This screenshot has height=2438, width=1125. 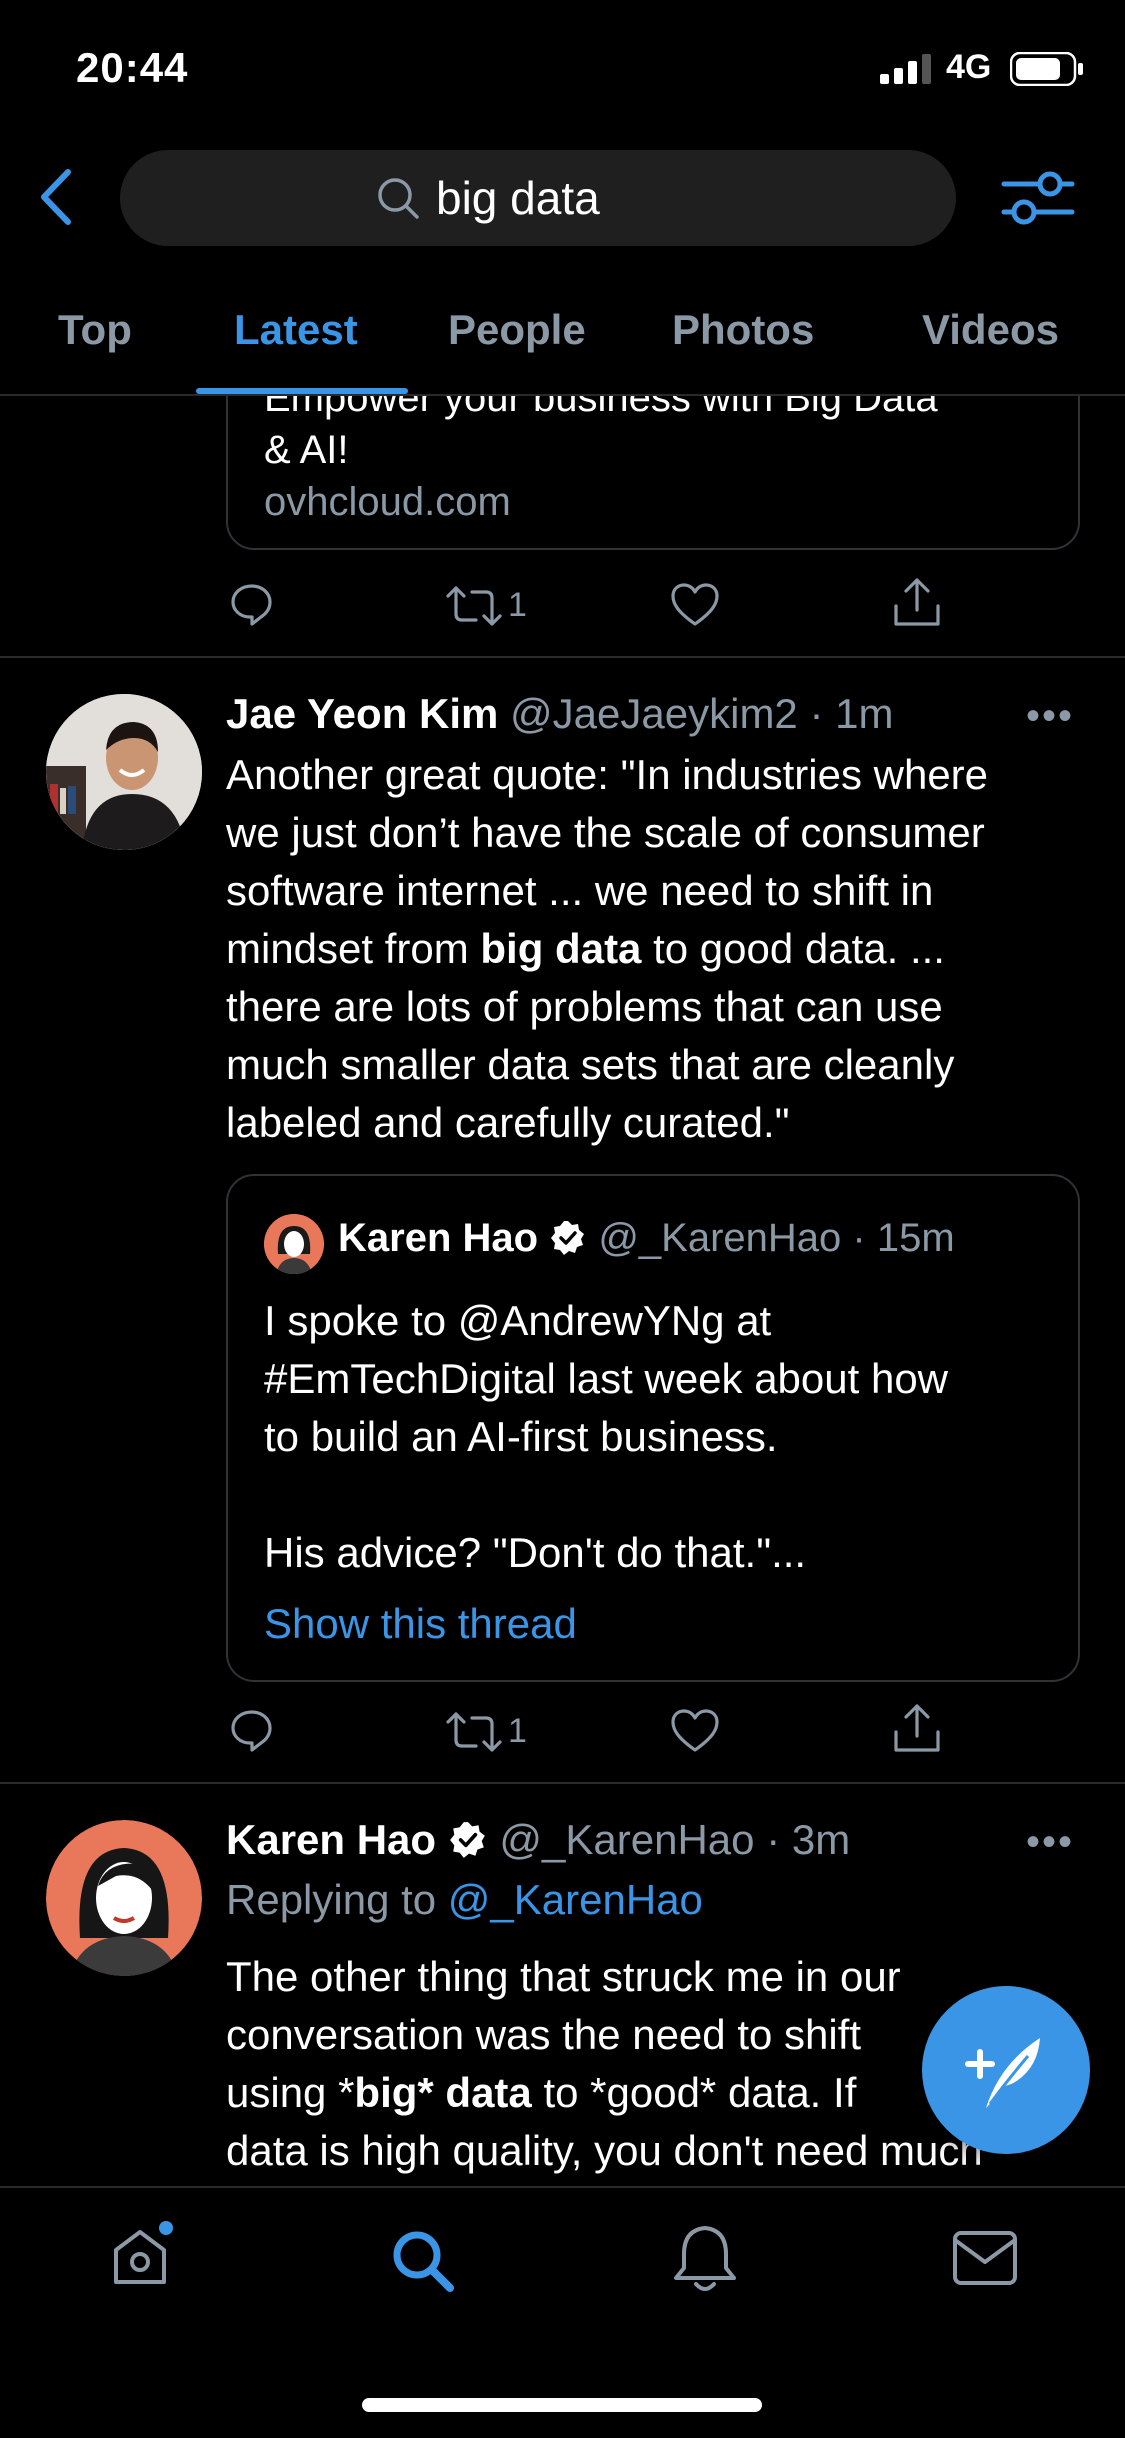 I want to click on mail-icon, so click(x=985, y=2258).